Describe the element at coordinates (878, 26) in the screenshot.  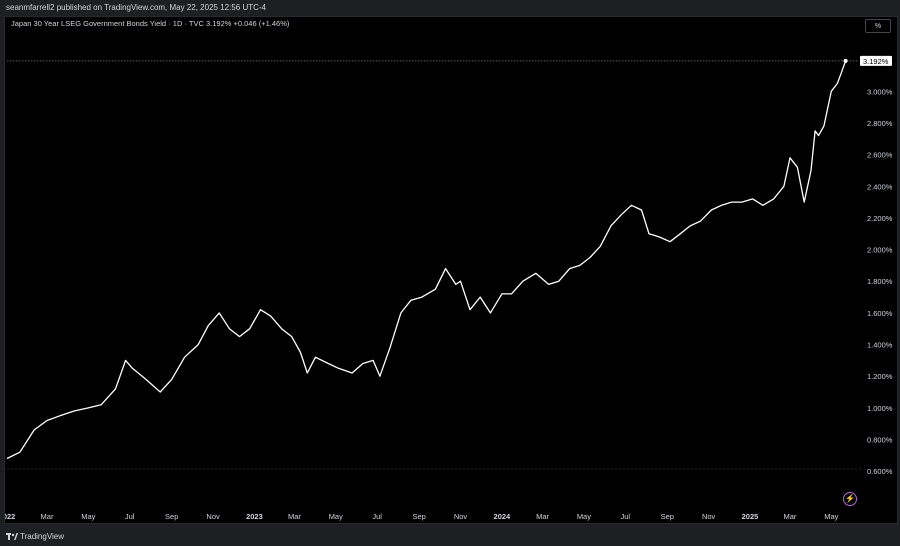
I see `percent-scale-button: %` at that location.